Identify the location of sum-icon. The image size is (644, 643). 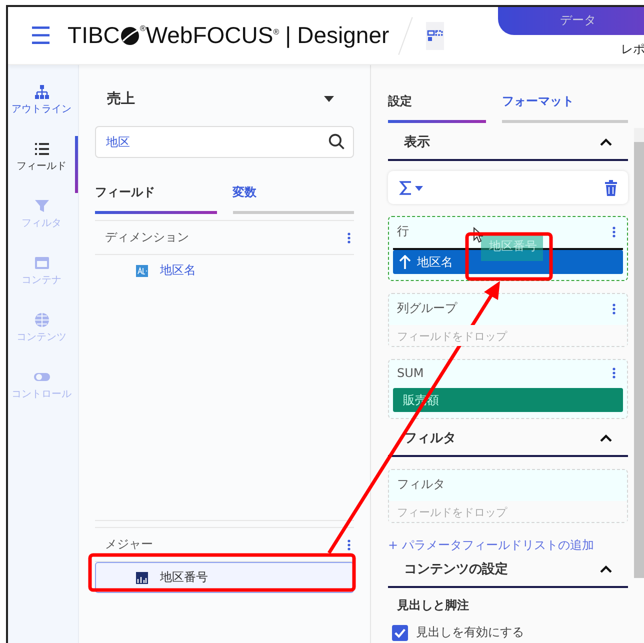
(412, 188).